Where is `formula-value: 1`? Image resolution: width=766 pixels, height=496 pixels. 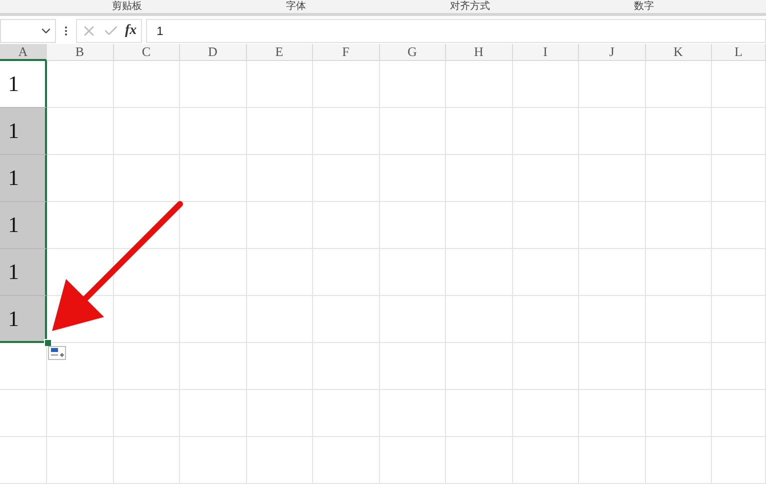 formula-value: 1 is located at coordinates (160, 31).